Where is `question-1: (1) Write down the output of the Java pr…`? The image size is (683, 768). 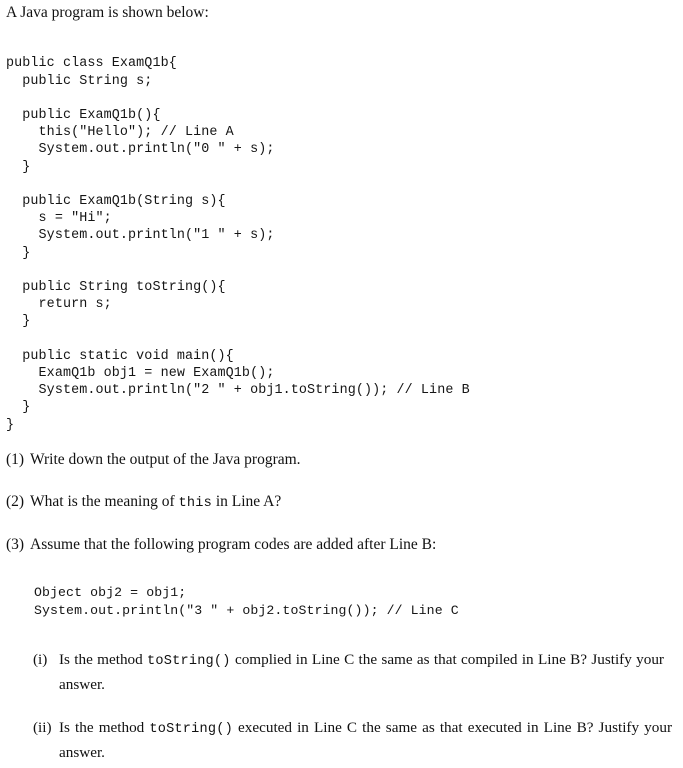
question-1: (1) Write down the output of the Java pr… is located at coordinates (153, 460).